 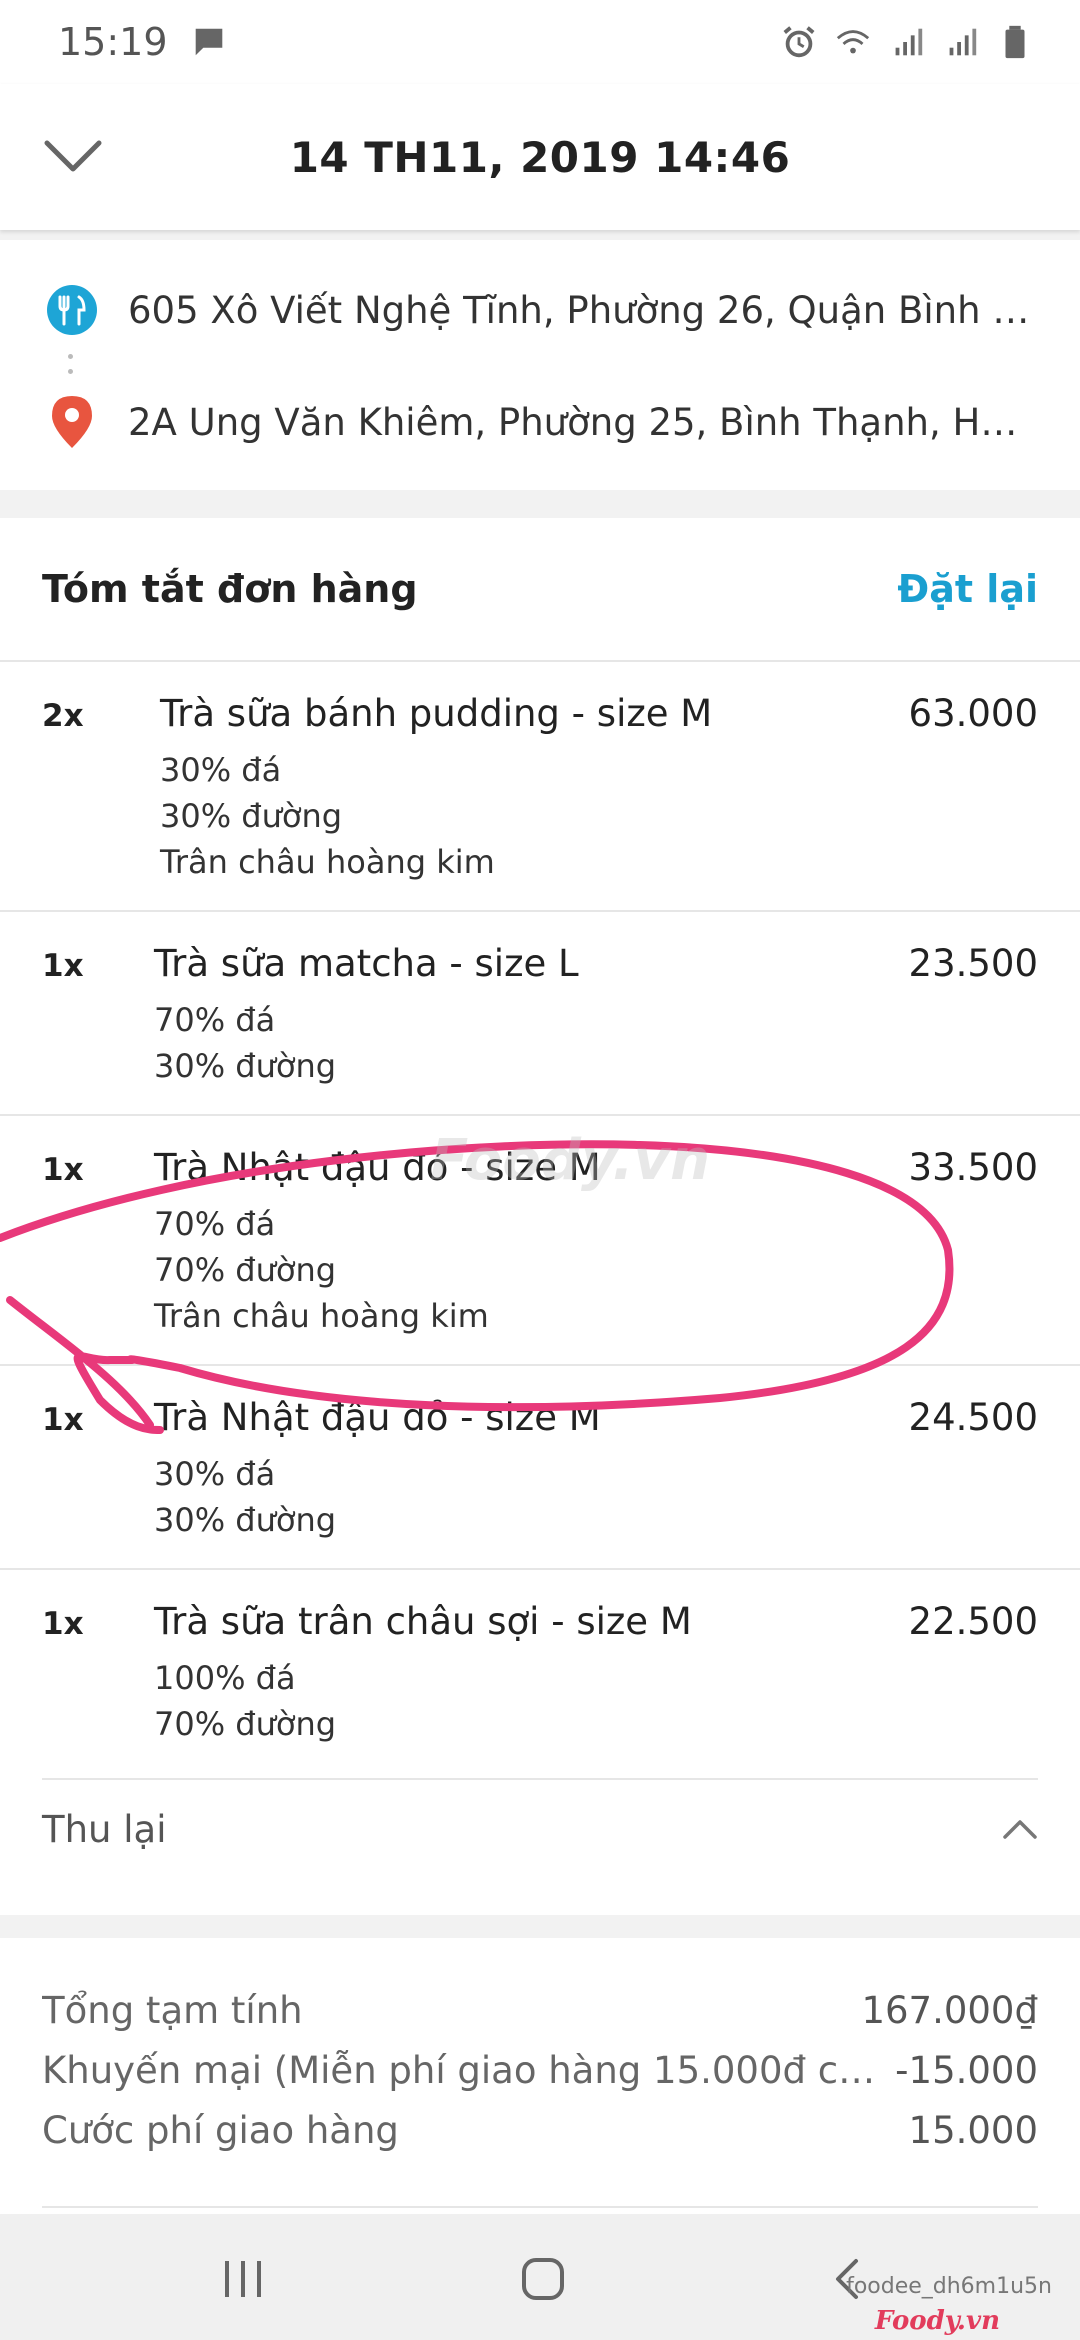 What do you see at coordinates (540, 2207) in the screenshot?
I see `divider` at bounding box center [540, 2207].